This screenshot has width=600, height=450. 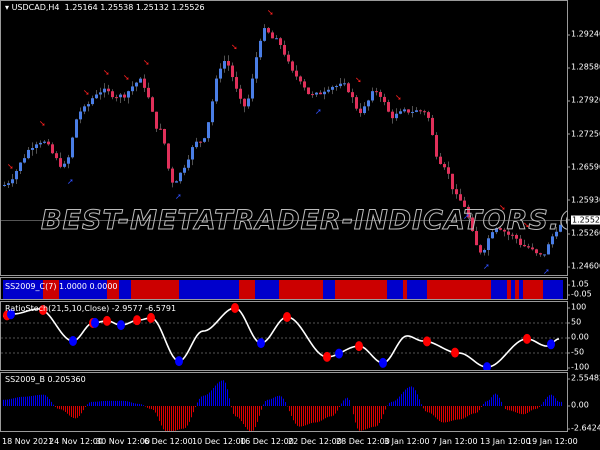 I want to click on tick: 0.00, so click(x=578, y=405).